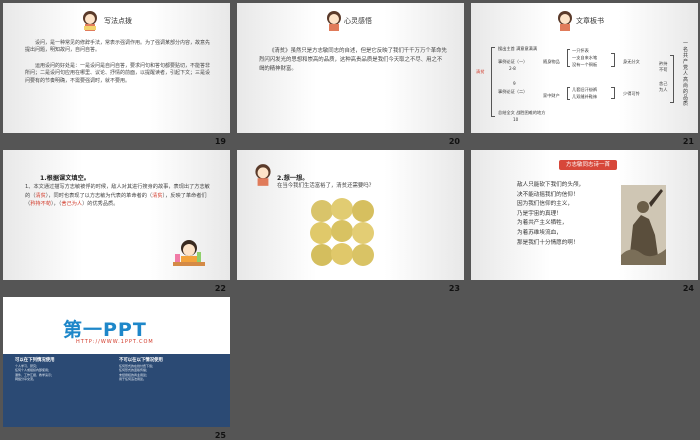 Image resolution: width=700 pixels, height=440 pixels. What do you see at coordinates (293, 178) in the screenshot?
I see `slide-heading: 2.想一想。` at bounding box center [293, 178].